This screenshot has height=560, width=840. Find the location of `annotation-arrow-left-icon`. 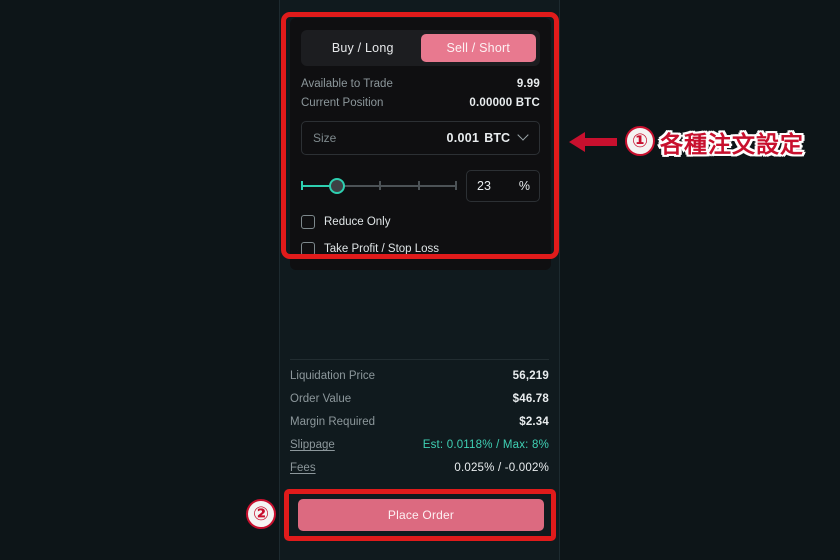

annotation-arrow-left-icon is located at coordinates (593, 142).